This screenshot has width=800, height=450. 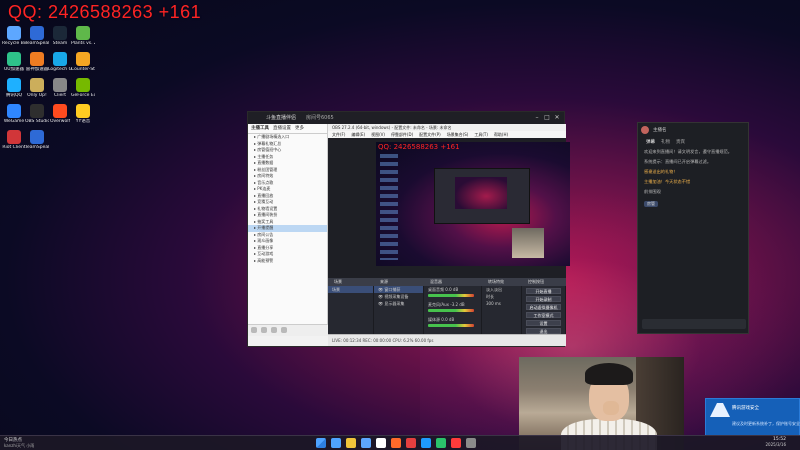 What do you see at coordinates (547, 118) in the screenshot?
I see `maximize-icon: □` at bounding box center [547, 118].